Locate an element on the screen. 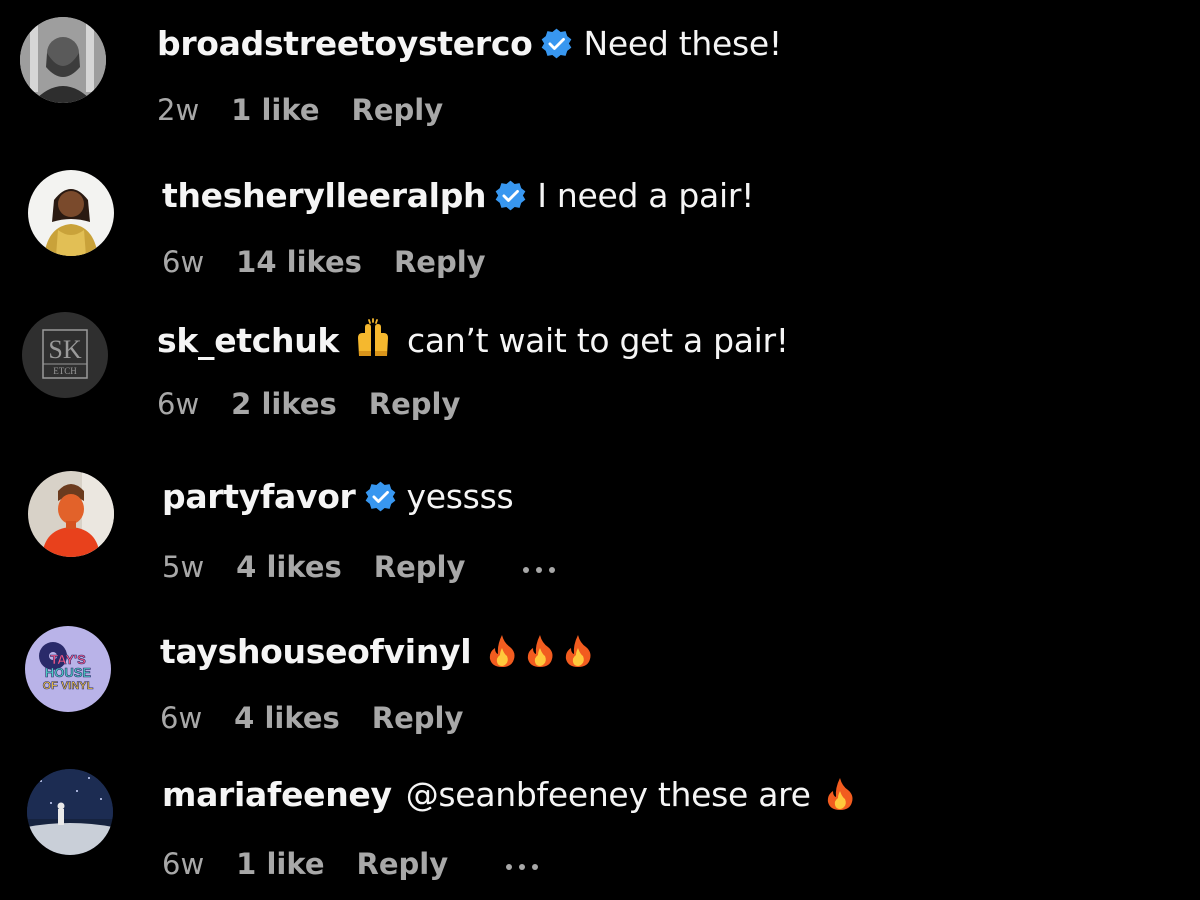  comment-line: sk_etchuk can’t wait to get a pair! is located at coordinates (473, 339).